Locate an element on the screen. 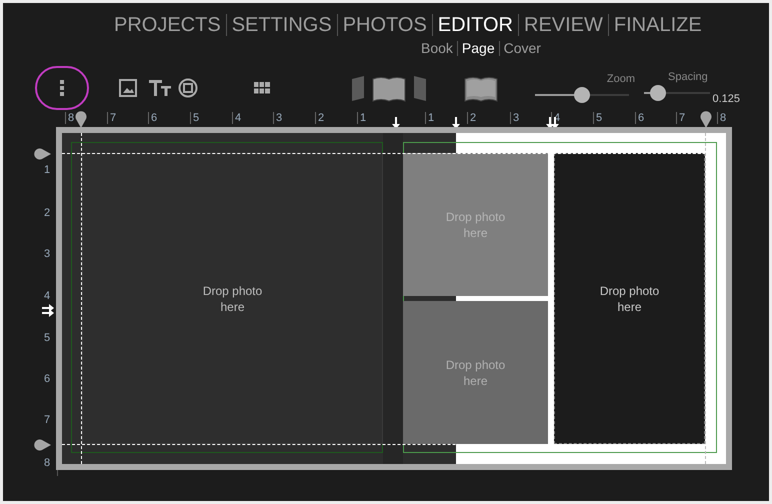 This screenshot has width=772, height=504. grid-icon is located at coordinates (262, 88).